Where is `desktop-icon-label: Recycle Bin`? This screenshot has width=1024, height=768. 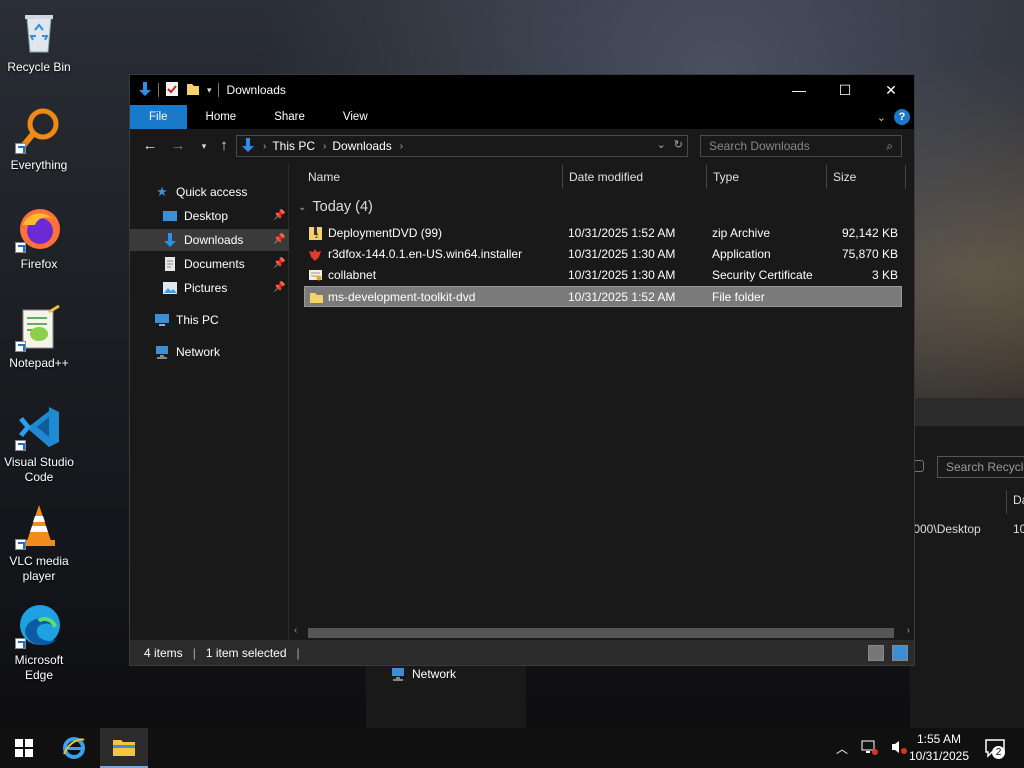 desktop-icon-label: Recycle Bin is located at coordinates (39, 67).